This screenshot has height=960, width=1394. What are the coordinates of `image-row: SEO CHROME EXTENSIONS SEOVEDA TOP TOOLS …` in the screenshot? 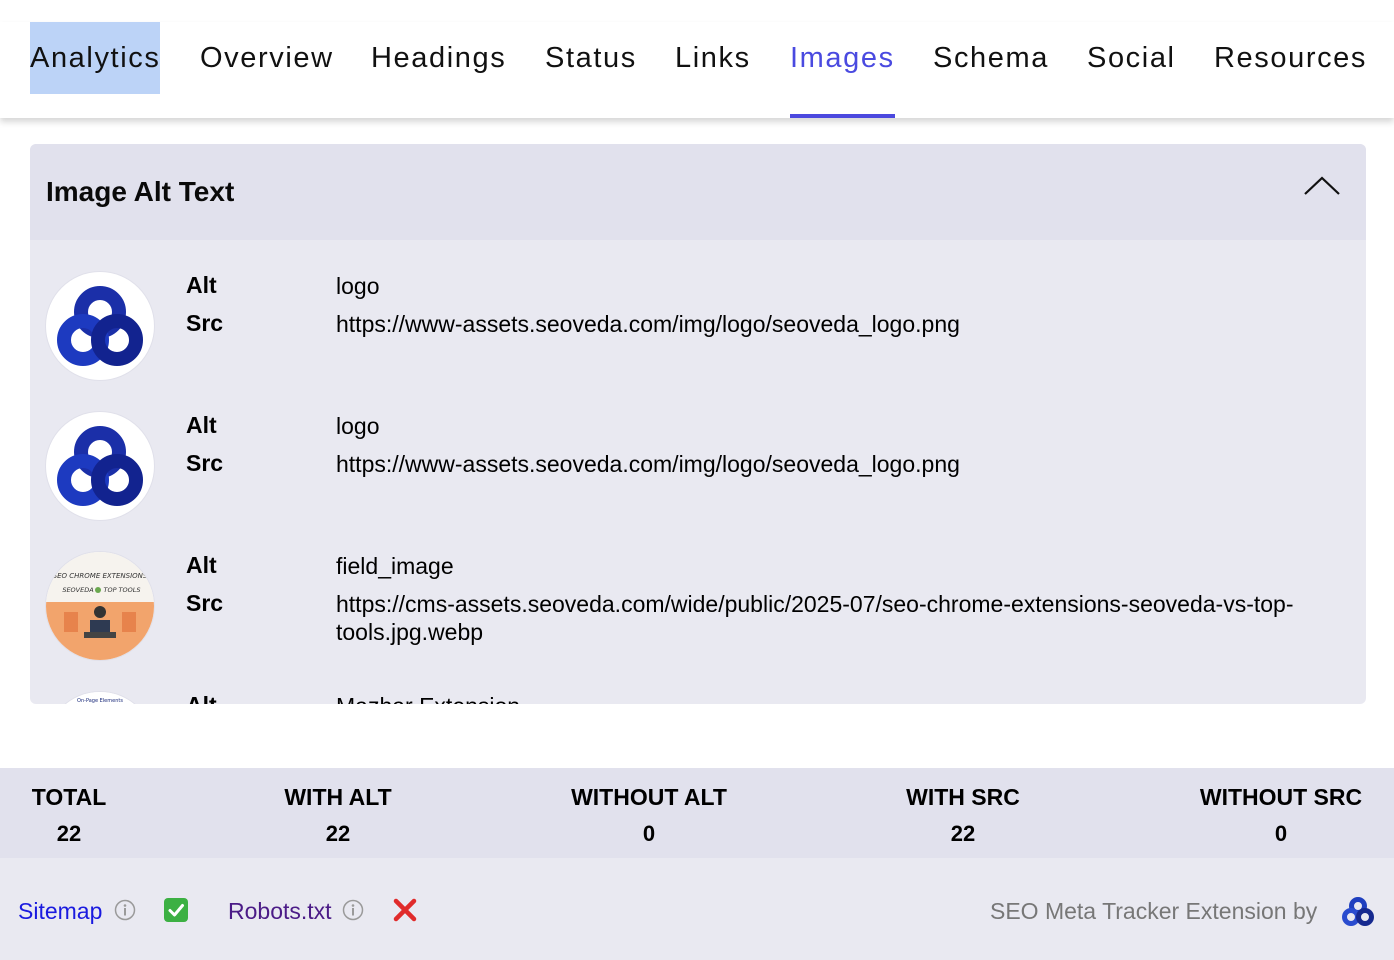 It's located at (698, 622).